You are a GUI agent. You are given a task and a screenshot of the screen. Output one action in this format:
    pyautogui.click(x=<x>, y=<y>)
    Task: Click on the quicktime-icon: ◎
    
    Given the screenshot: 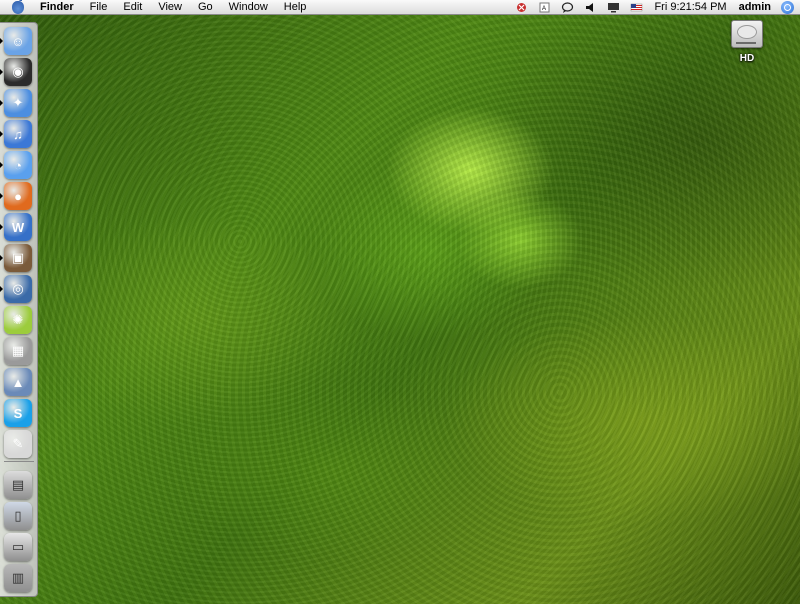 What is the action you would take?
    pyautogui.click(x=18, y=289)
    